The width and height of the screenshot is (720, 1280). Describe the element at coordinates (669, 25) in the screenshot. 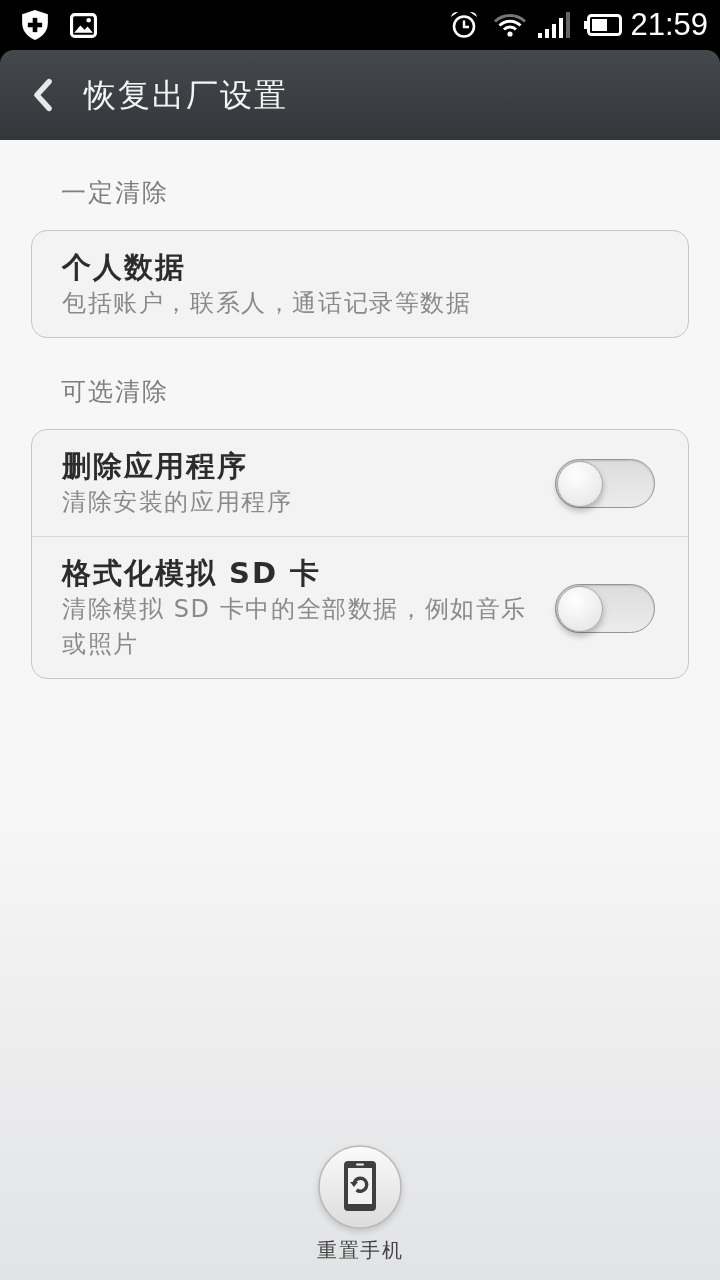

I see `status-time: 21:59` at that location.